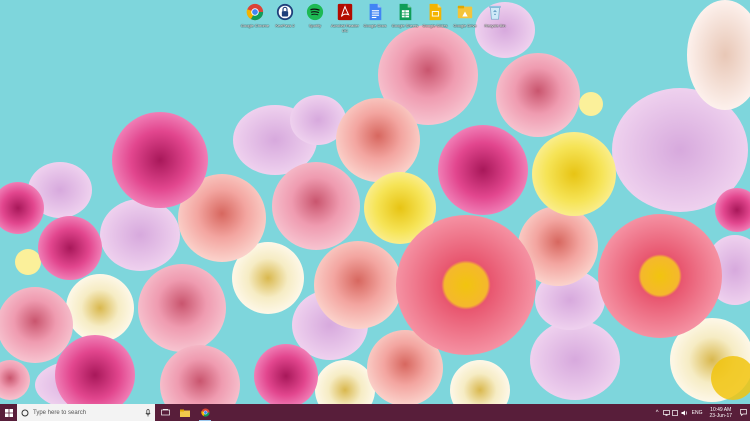  I want to click on system-tray: ^ ENG 10:49 AM 23-Jun-17, so click(701, 412).